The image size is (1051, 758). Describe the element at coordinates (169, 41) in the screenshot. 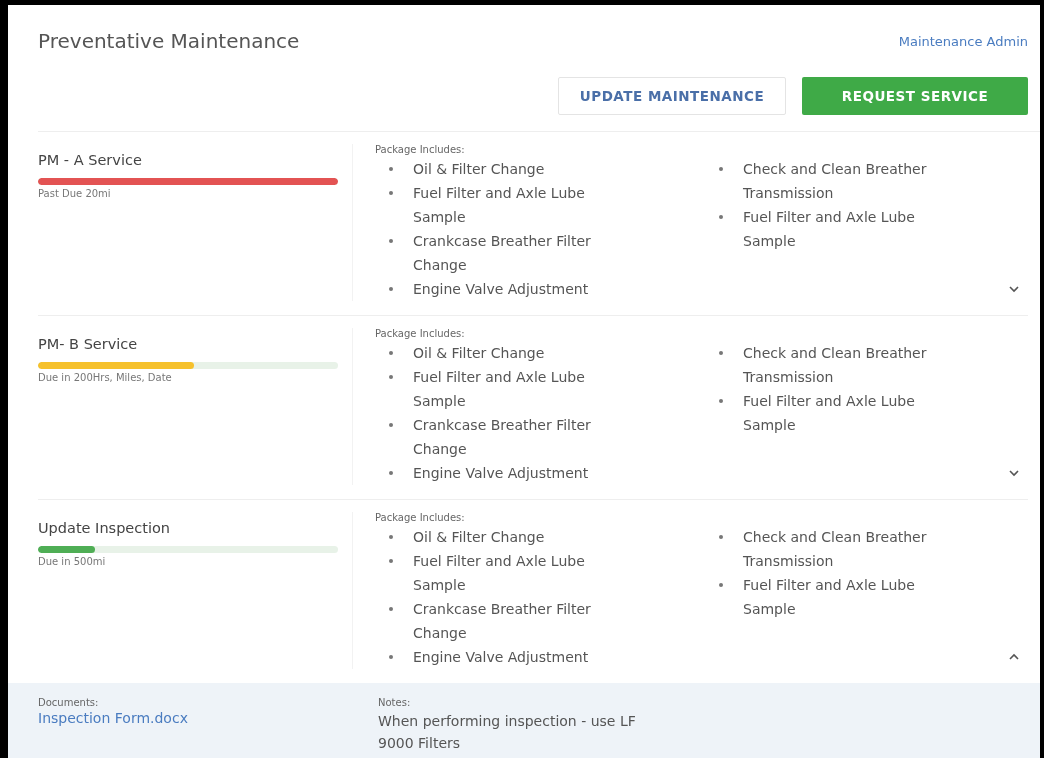

I see `page-title: Preventative Maintenance` at that location.